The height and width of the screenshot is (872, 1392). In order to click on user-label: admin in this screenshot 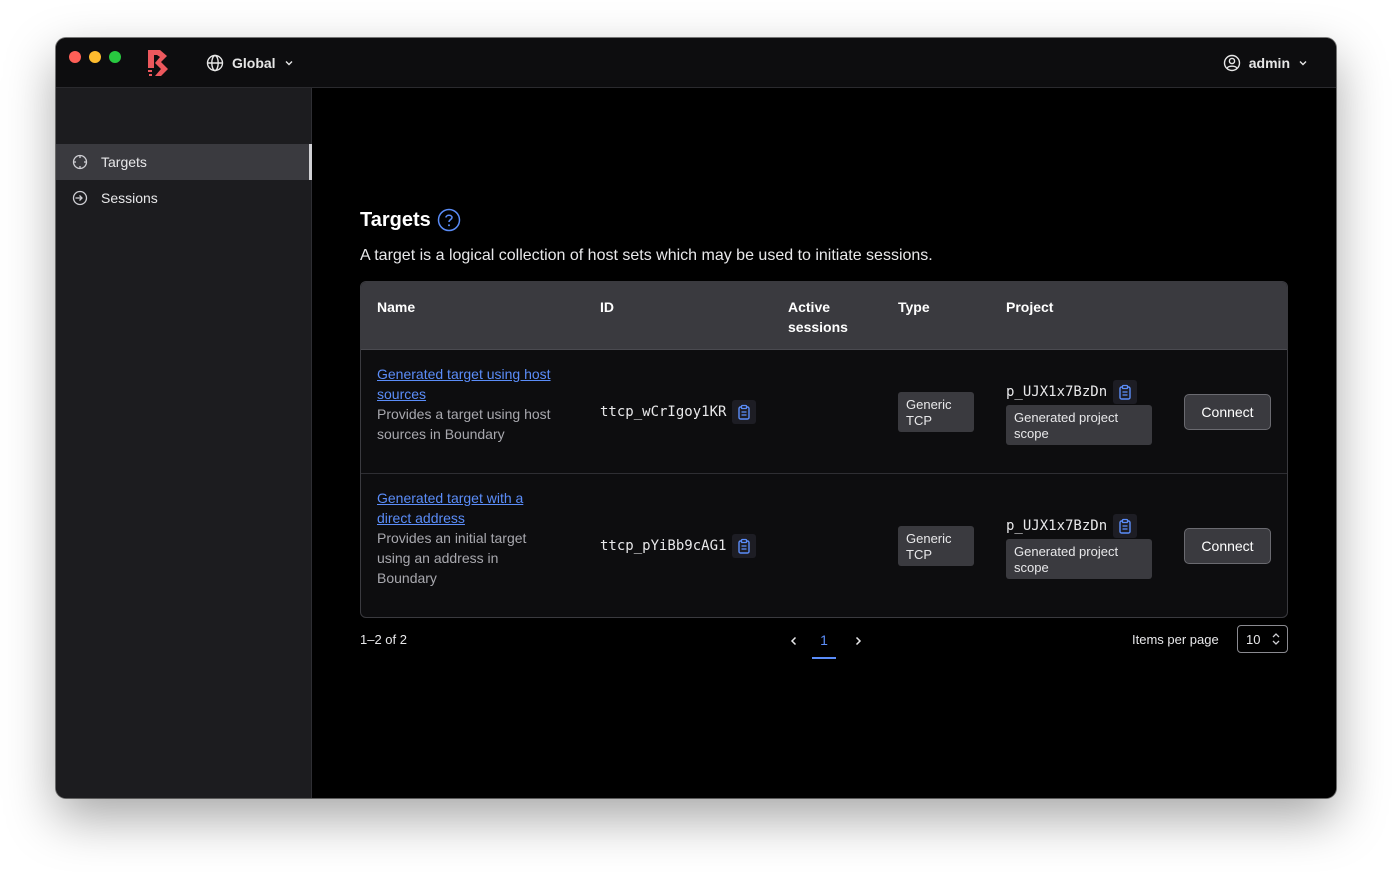, I will do `click(1269, 63)`.